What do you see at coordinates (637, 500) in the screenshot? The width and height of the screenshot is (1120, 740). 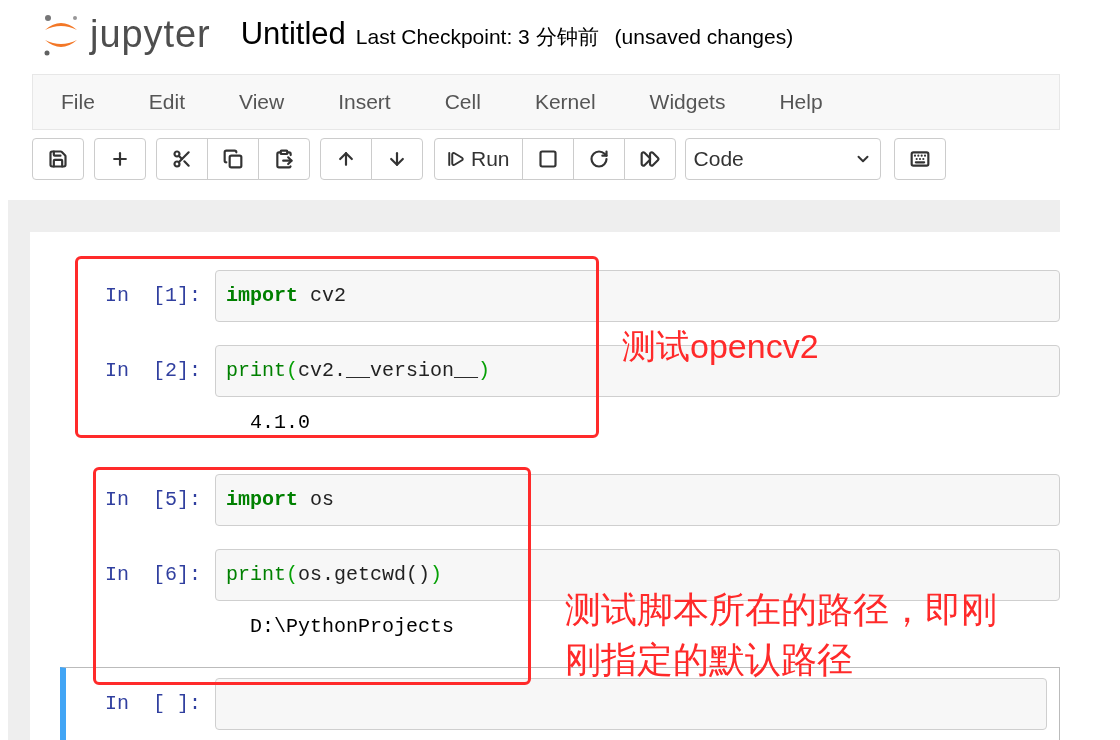 I see `code-input: import os` at bounding box center [637, 500].